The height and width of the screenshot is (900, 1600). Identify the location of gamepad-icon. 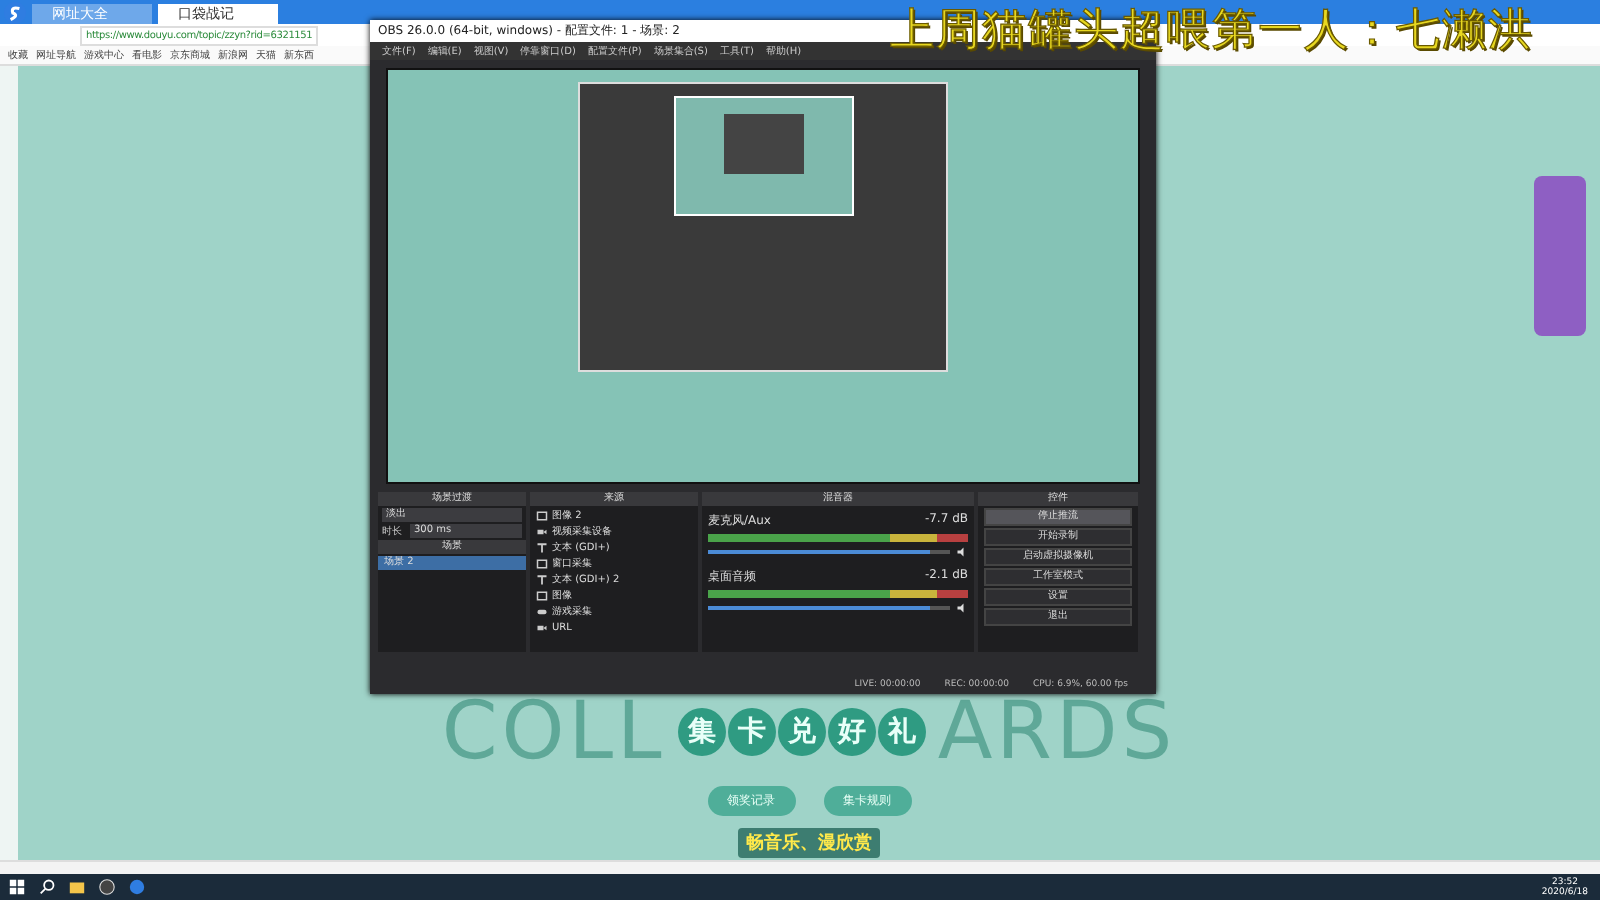
(542, 611).